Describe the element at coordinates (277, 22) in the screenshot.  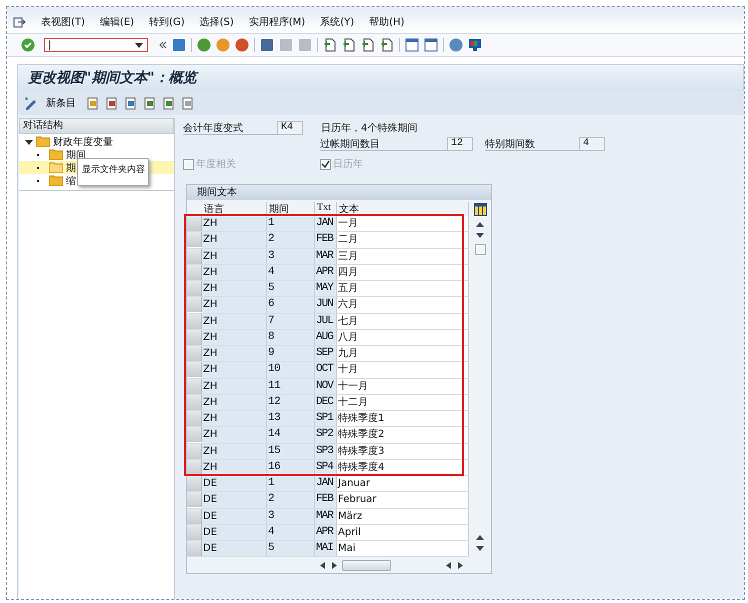
I see `menu-item: 实用程序(M)` at that location.